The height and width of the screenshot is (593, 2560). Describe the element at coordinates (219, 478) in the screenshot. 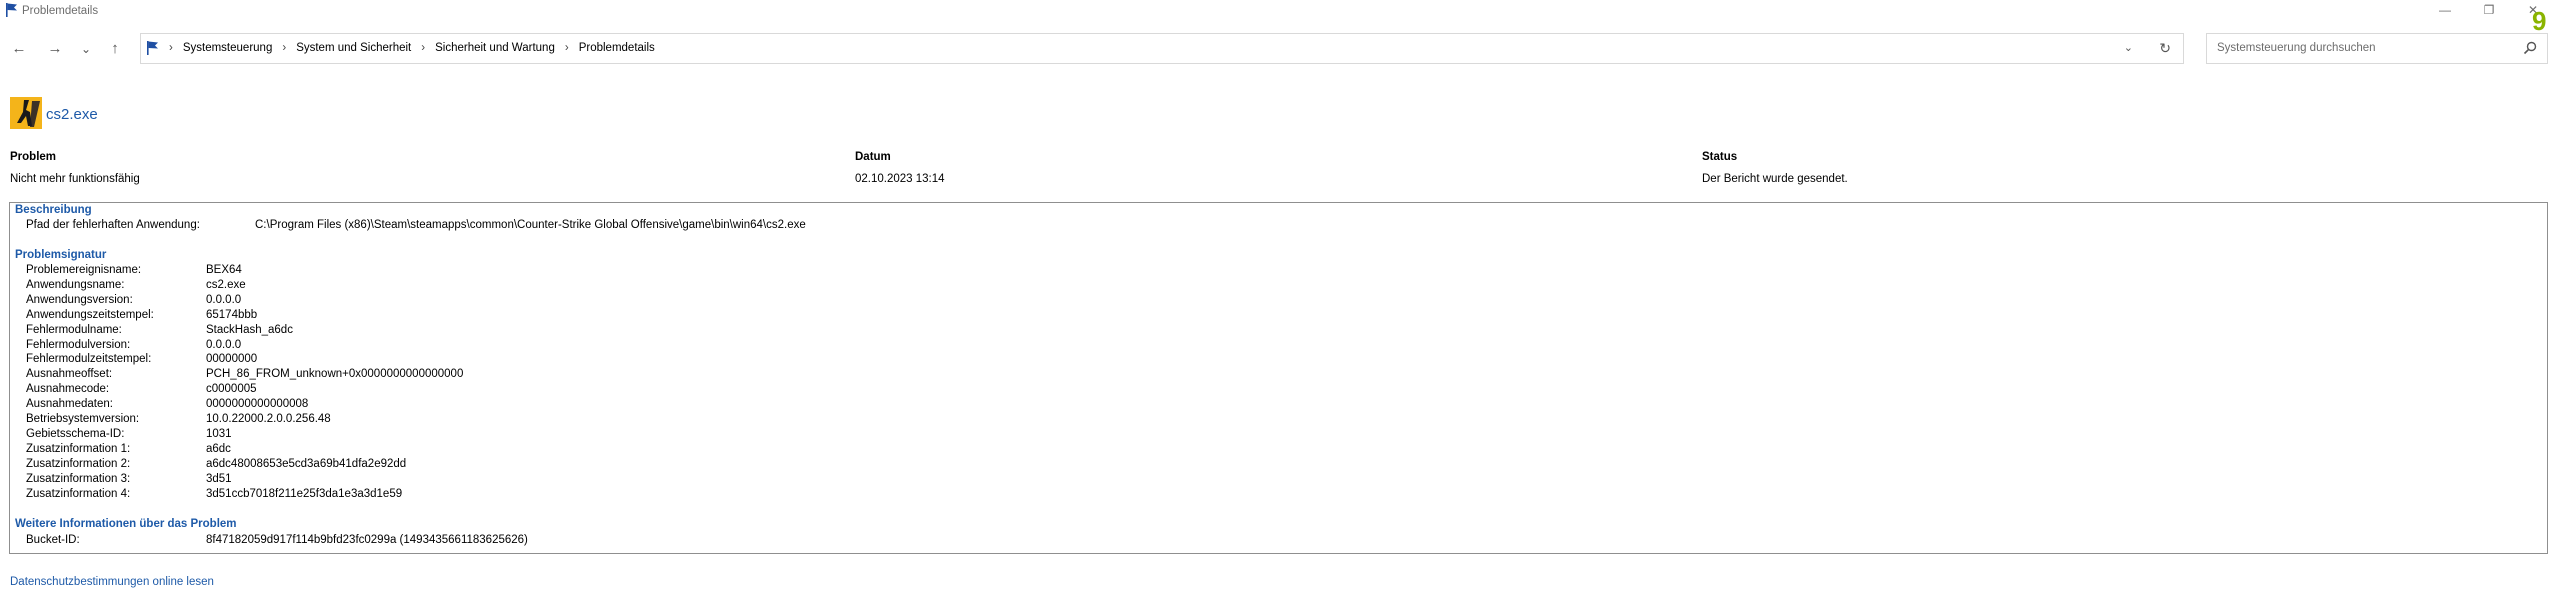

I see `signature-value: 3d51` at that location.